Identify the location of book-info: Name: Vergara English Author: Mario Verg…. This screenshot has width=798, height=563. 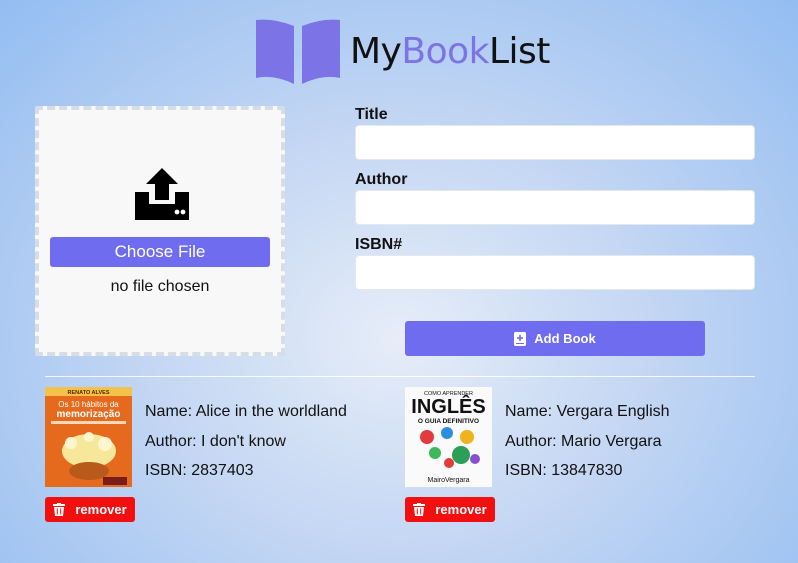
(587, 441).